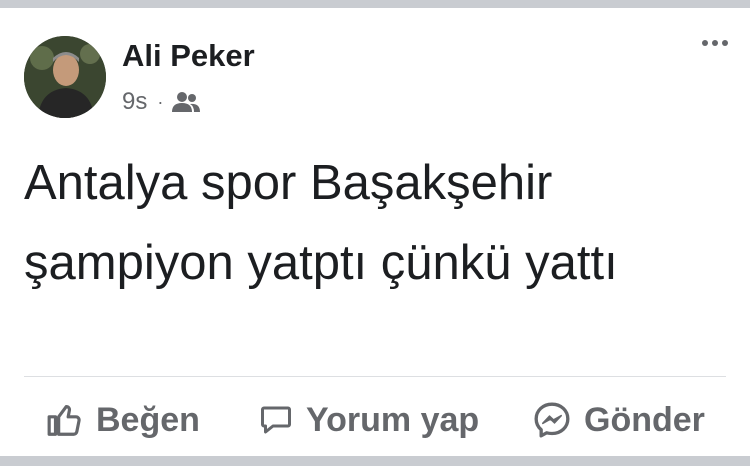  I want to click on action-bar: Beğen Yorum yap Gönder, so click(375, 420).